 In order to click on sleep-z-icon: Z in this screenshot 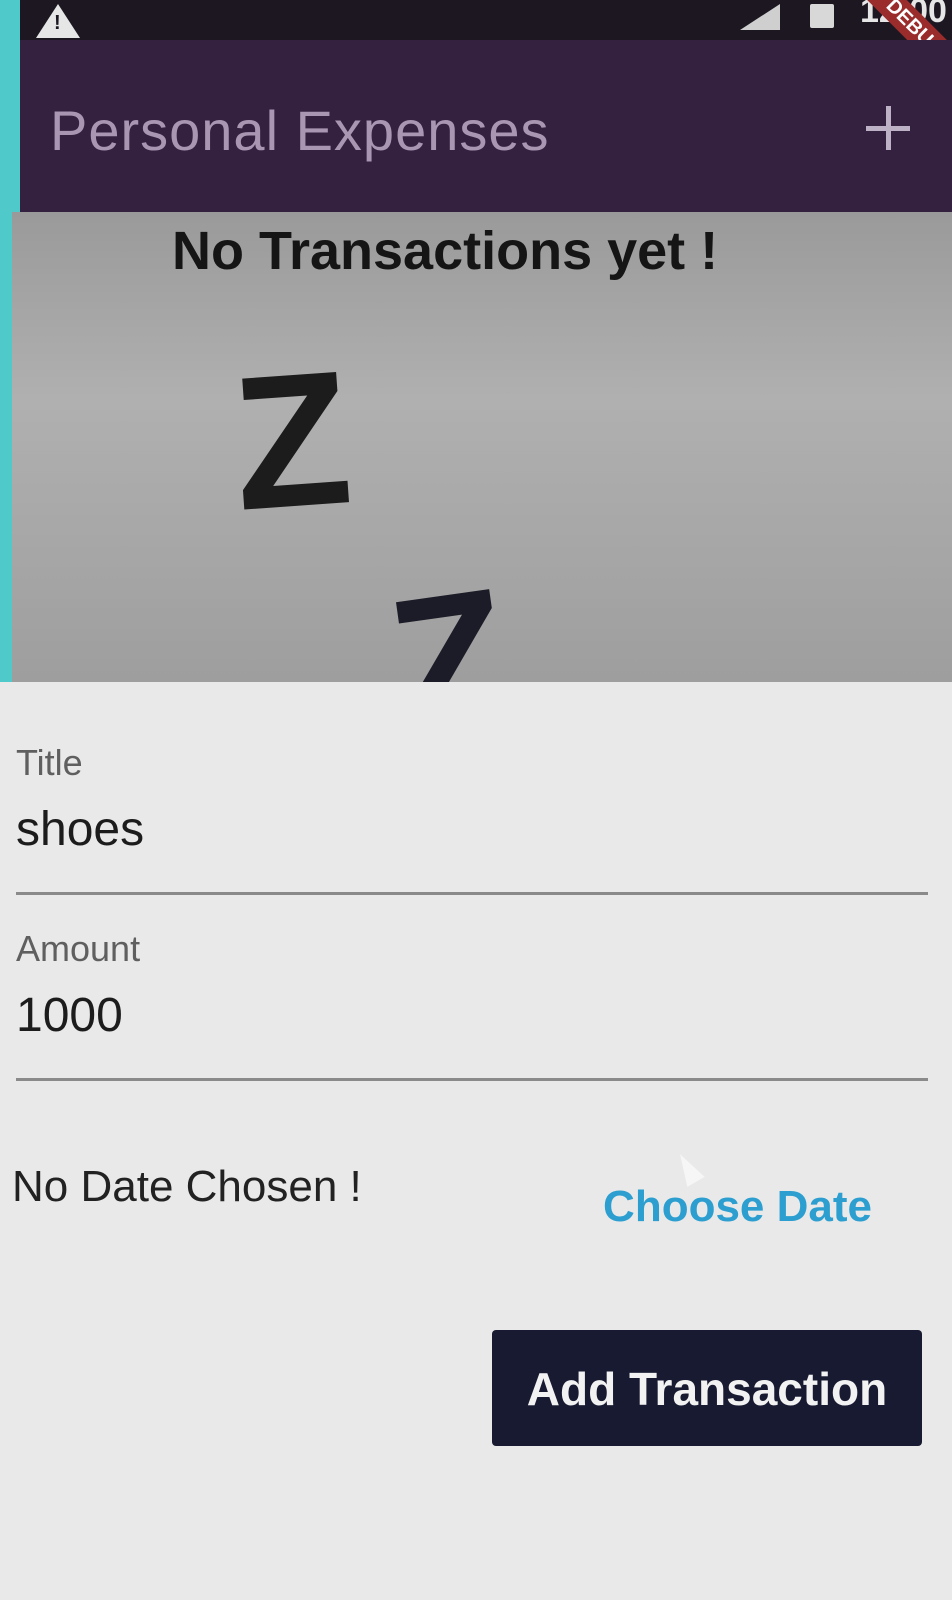, I will do `click(292, 441)`.